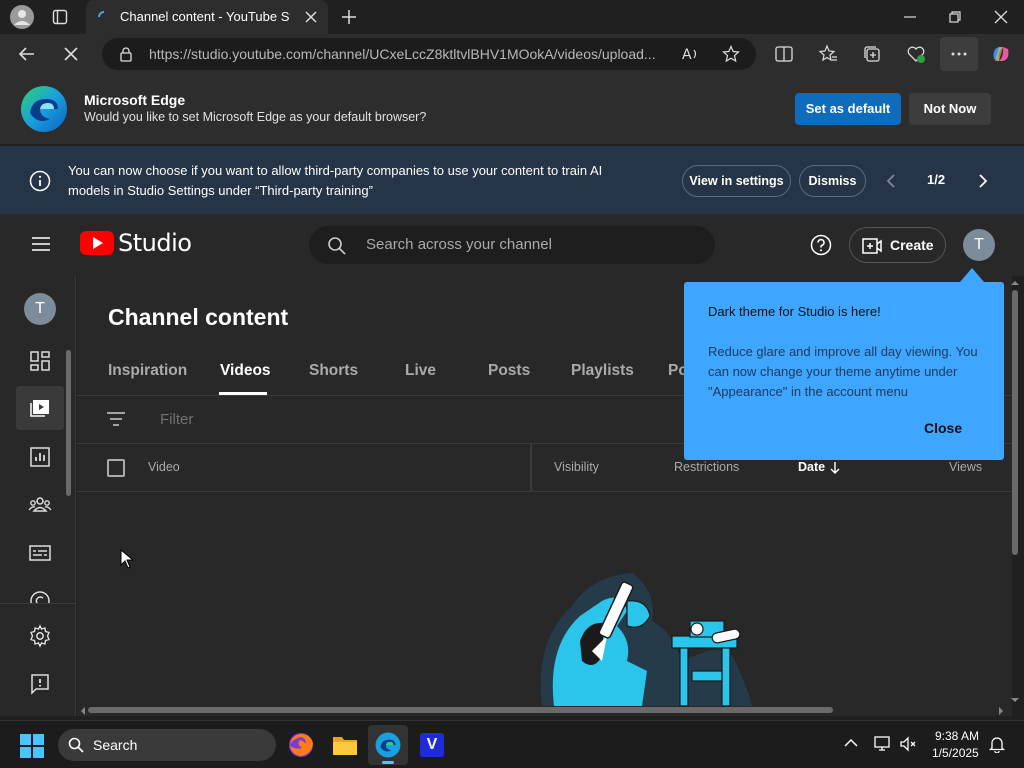 This screenshot has width=1024, height=768. I want to click on tab-playlists: Playlists, so click(602, 371).